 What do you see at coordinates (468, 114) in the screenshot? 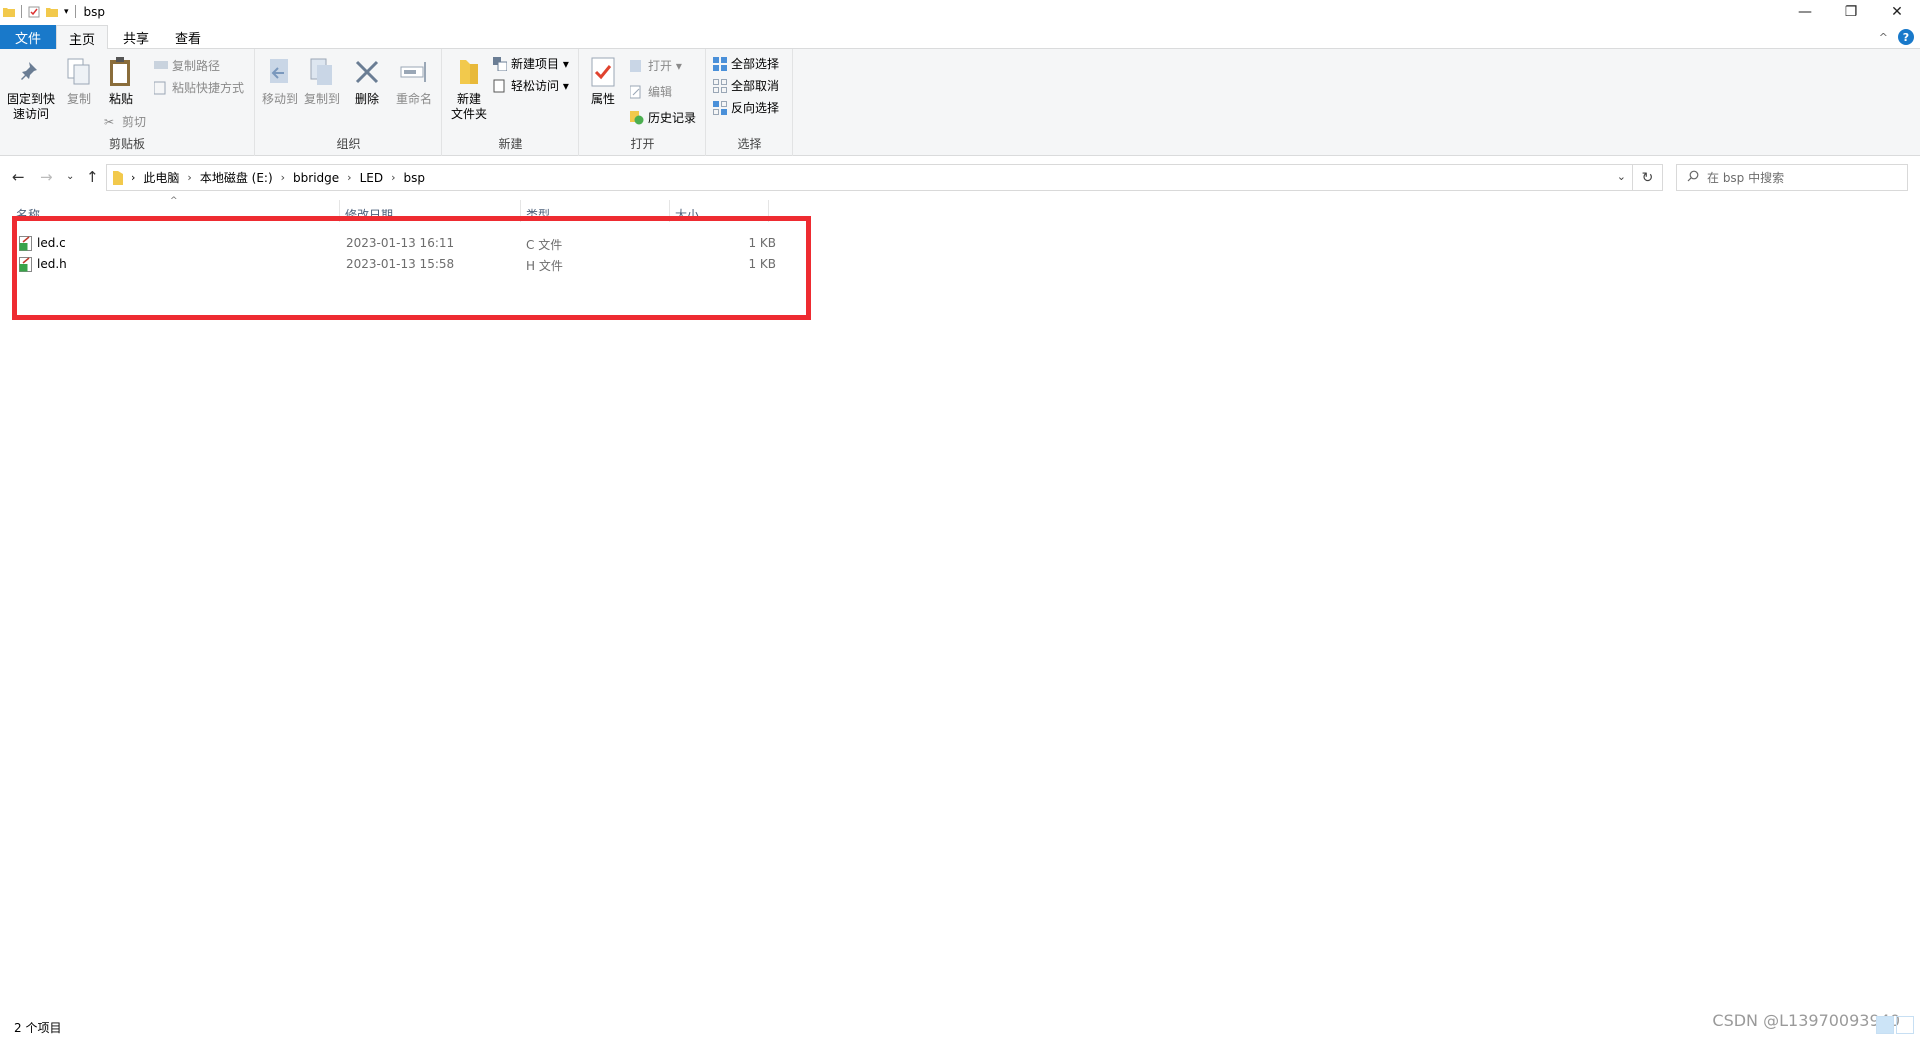
I see `new-folder-label-2: 文件夹` at bounding box center [468, 114].